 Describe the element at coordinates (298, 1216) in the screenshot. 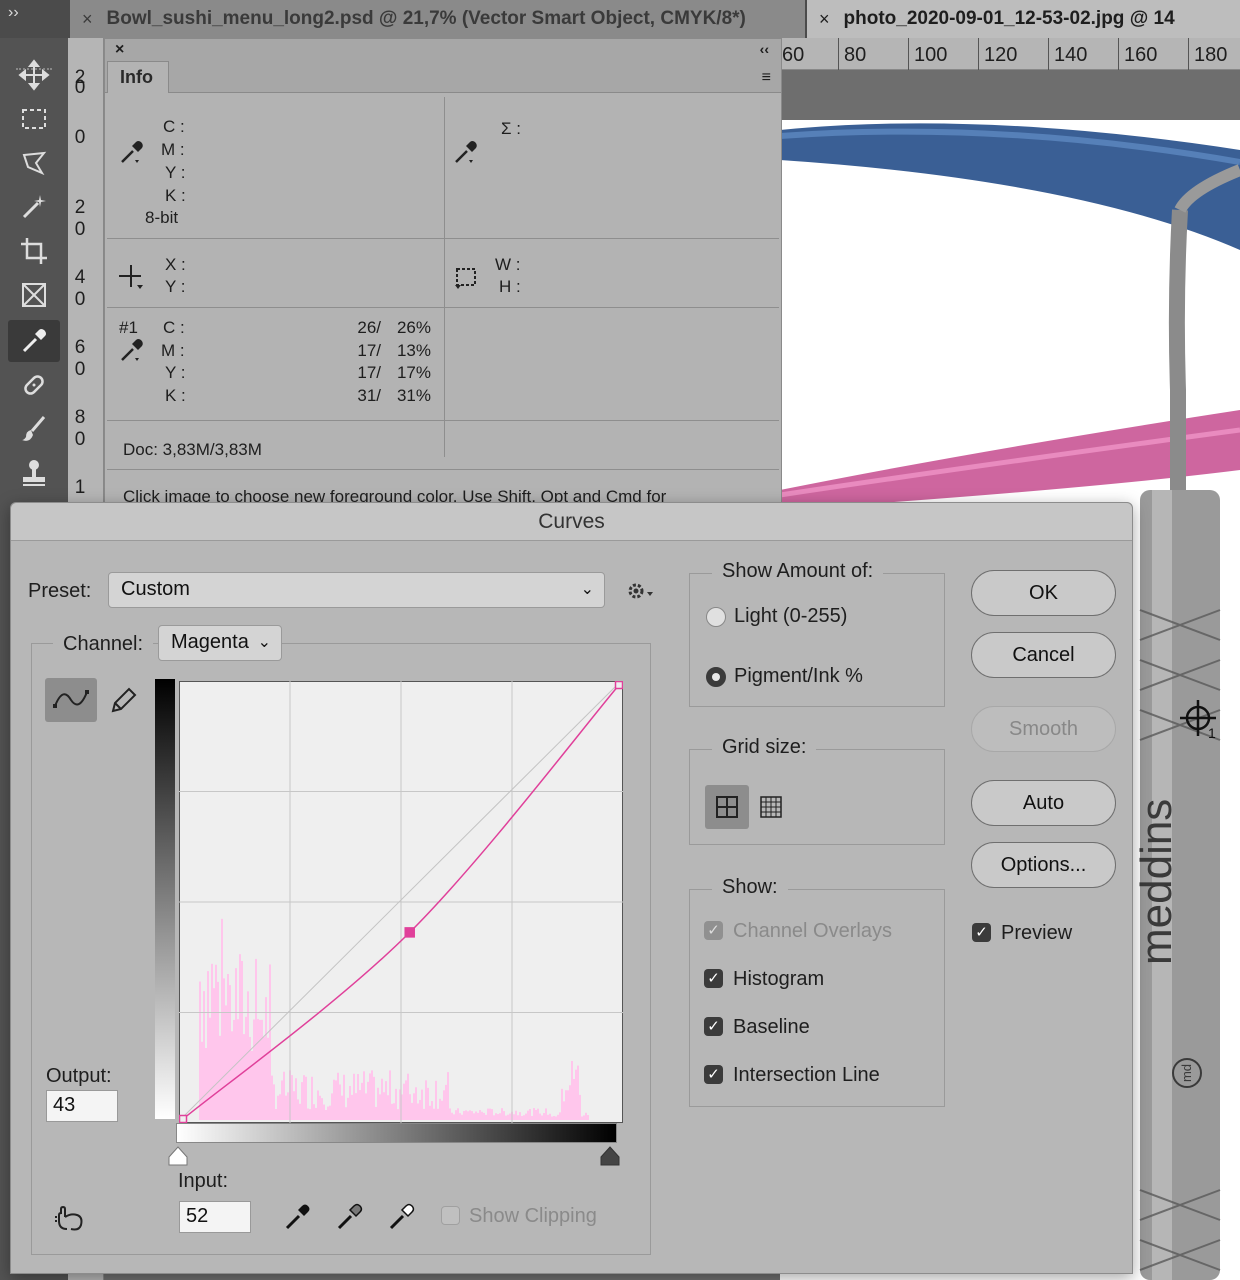

I see `black-point-eyedropper-icon` at that location.